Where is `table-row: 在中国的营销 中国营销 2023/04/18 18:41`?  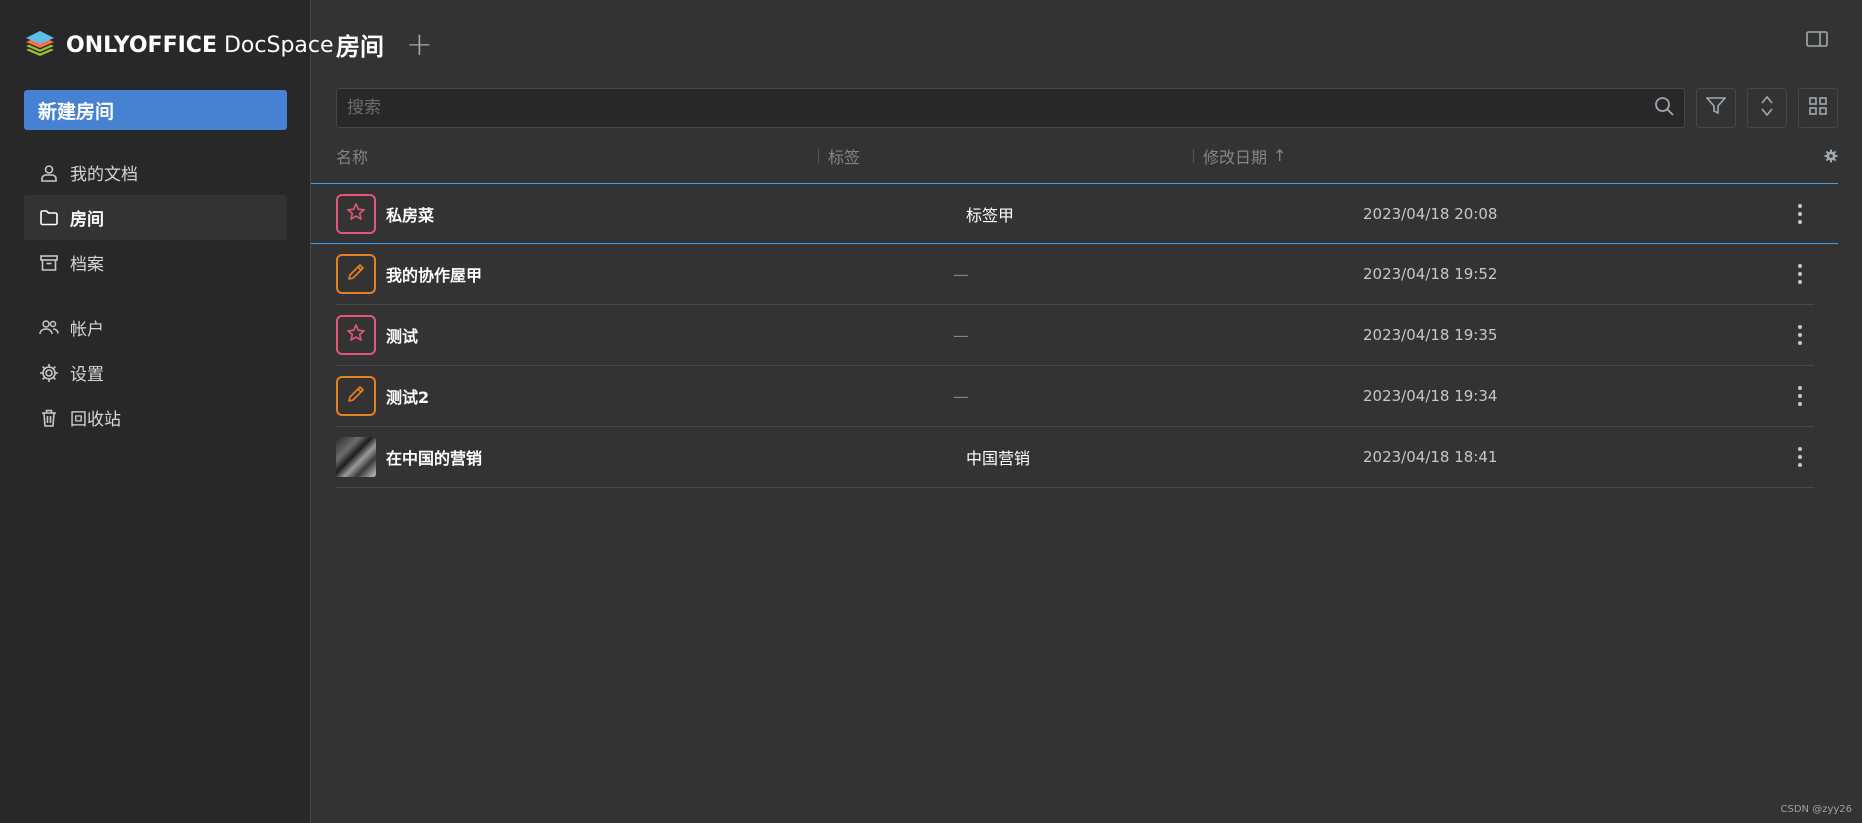
table-row: 在中国的营销 中国营销 2023/04/18 18:41 is located at coordinates (1075, 457).